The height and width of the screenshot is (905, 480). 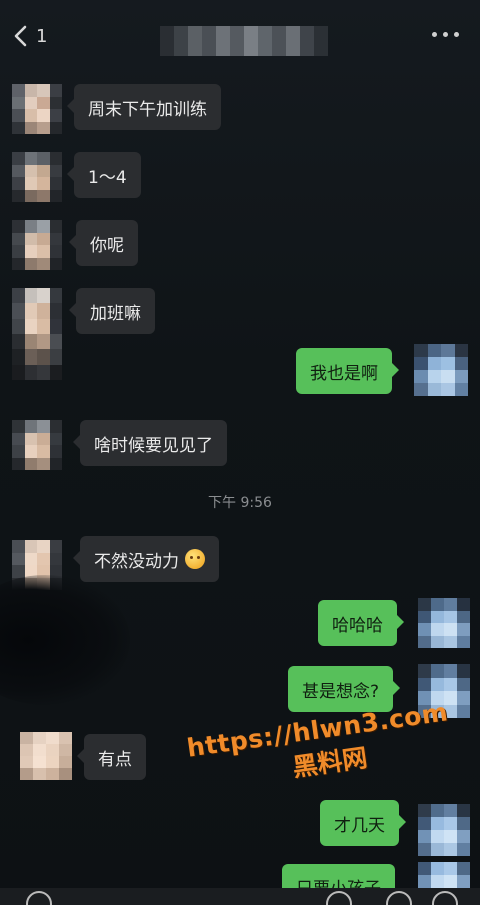 What do you see at coordinates (195, 559) in the screenshot?
I see `sad-face-emoji-icon` at bounding box center [195, 559].